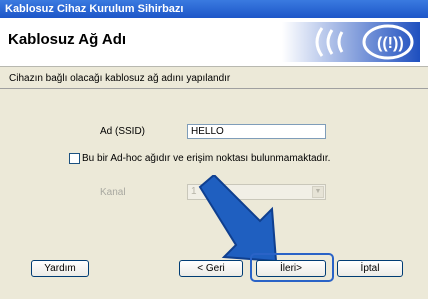 Image resolution: width=428 pixels, height=299 pixels. What do you see at coordinates (214, 88) in the screenshot?
I see `divider` at bounding box center [214, 88].